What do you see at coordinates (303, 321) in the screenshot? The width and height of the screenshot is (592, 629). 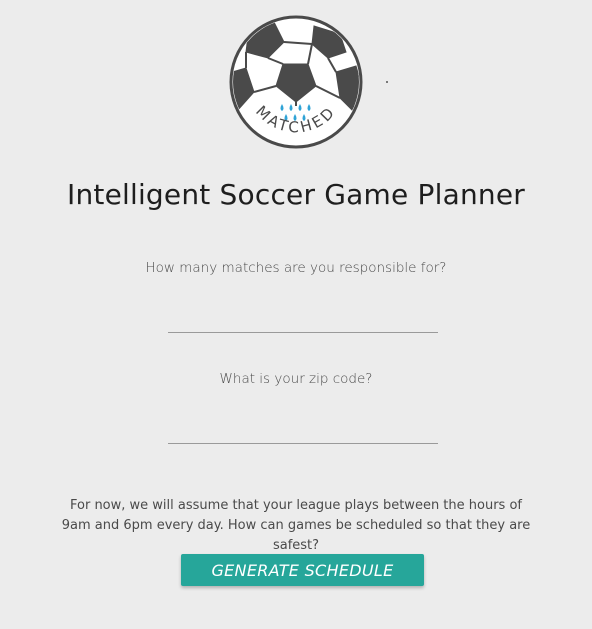 I see `matches-input` at bounding box center [303, 321].